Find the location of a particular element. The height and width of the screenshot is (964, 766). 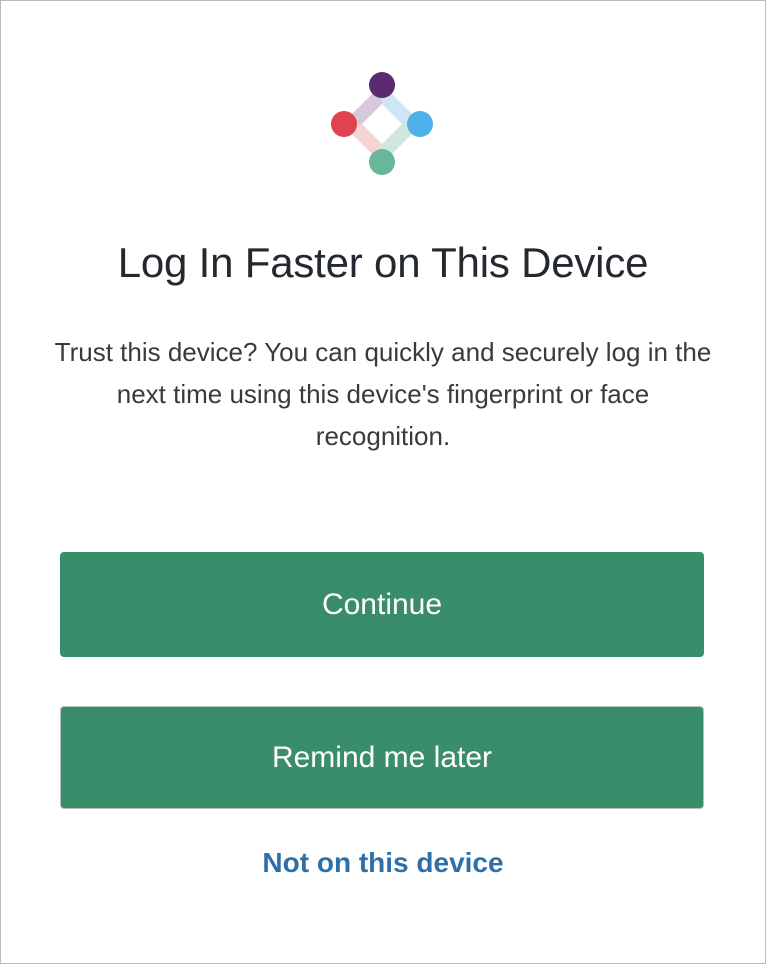

not-on-this-device-link: Not on this device is located at coordinates (383, 863).